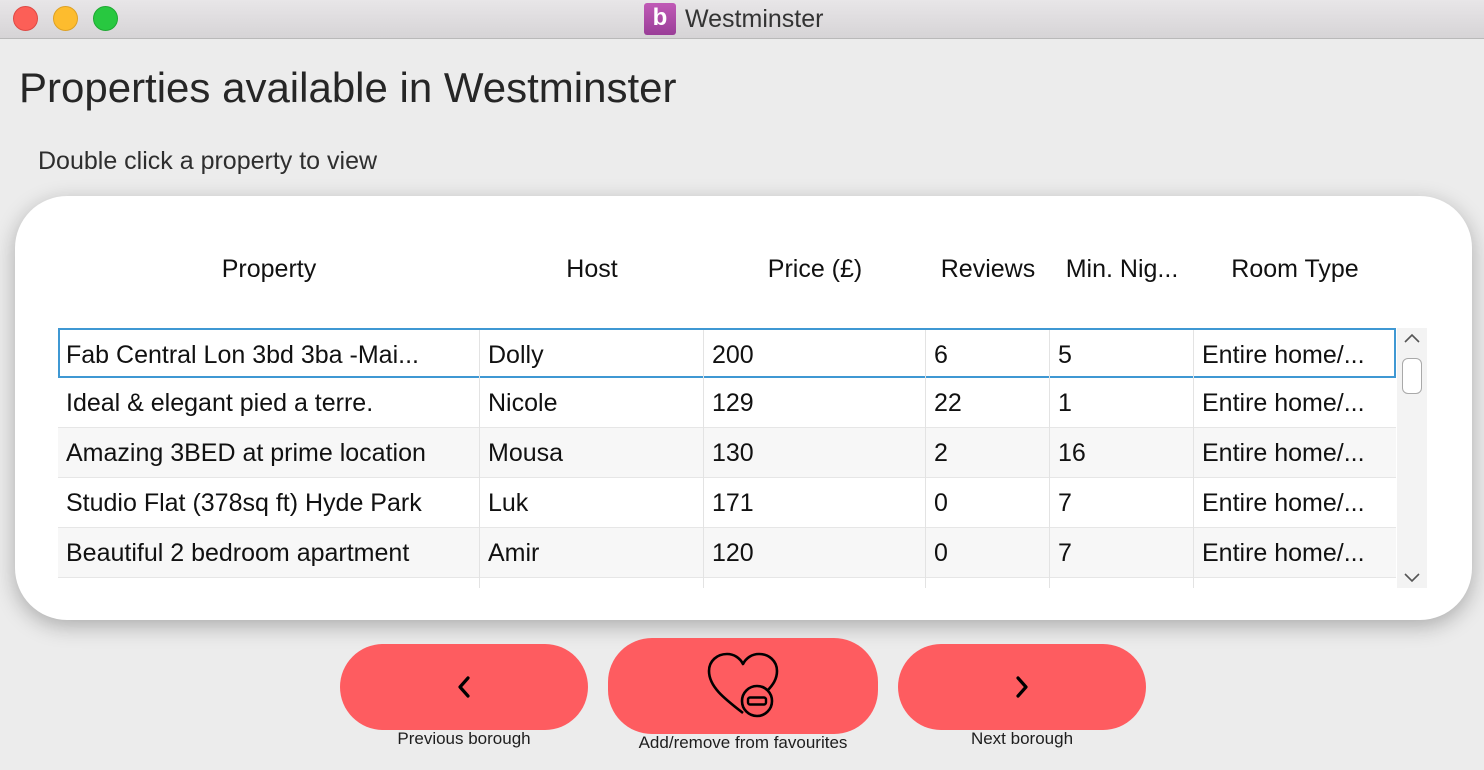 This screenshot has width=1484, height=770. Describe the element at coordinates (592, 583) in the screenshot. I see `cell-host` at that location.